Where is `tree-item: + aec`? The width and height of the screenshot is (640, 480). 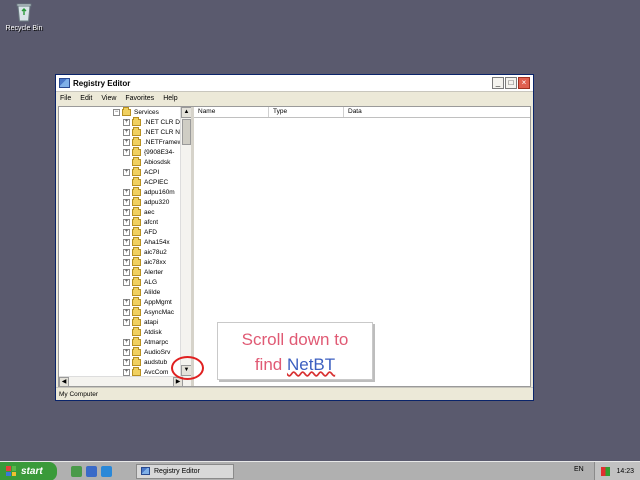
tree-item: + aec is located at coordinates (138, 211).